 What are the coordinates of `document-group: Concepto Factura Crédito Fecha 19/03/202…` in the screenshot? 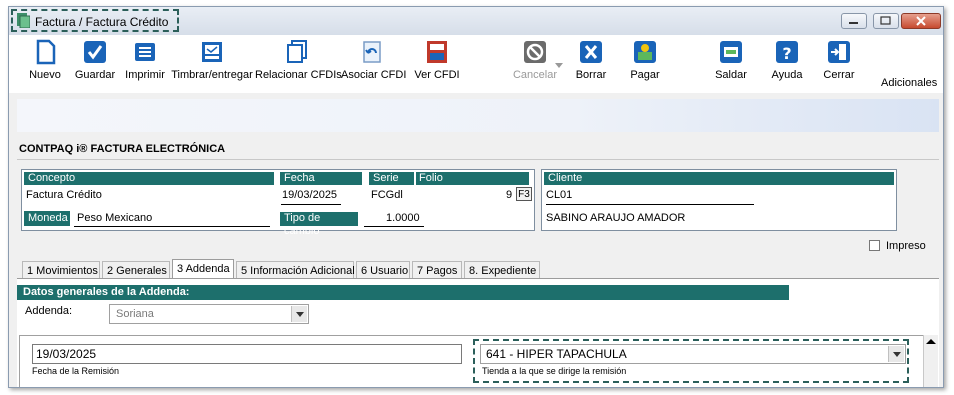 It's located at (278, 203).